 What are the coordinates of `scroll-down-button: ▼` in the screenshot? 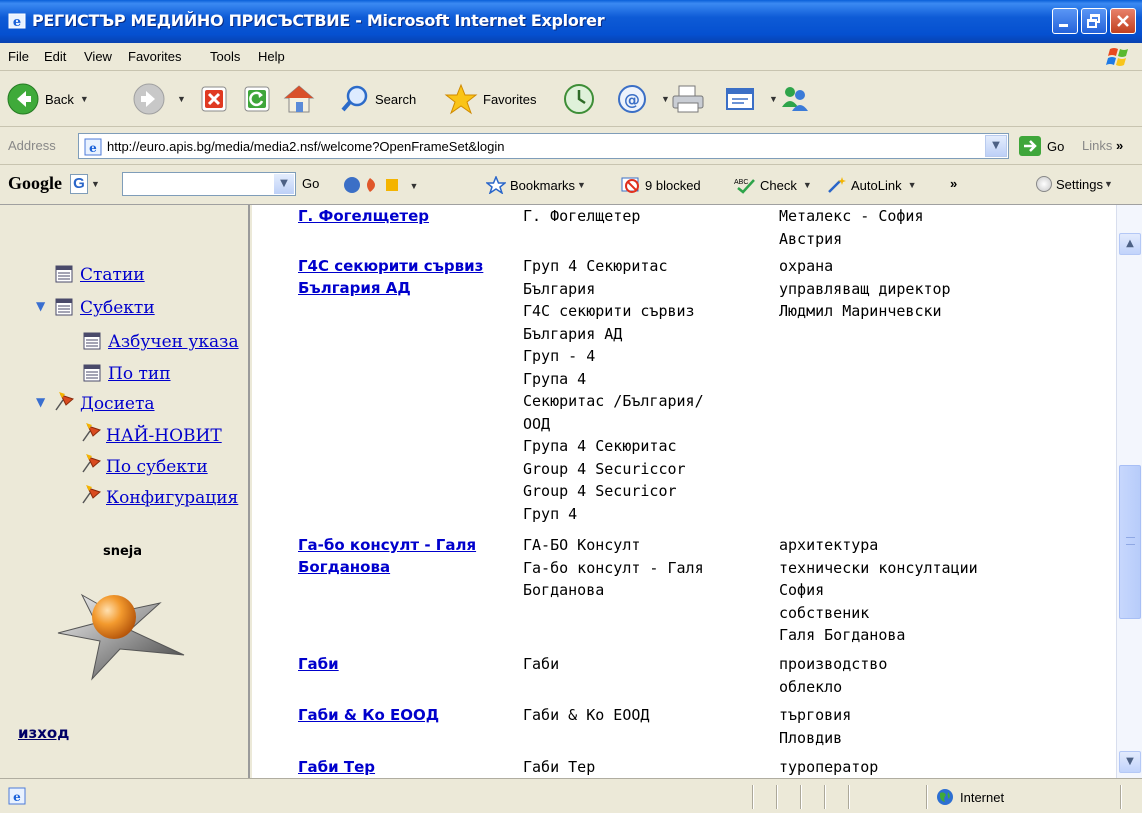 It's located at (1130, 762).